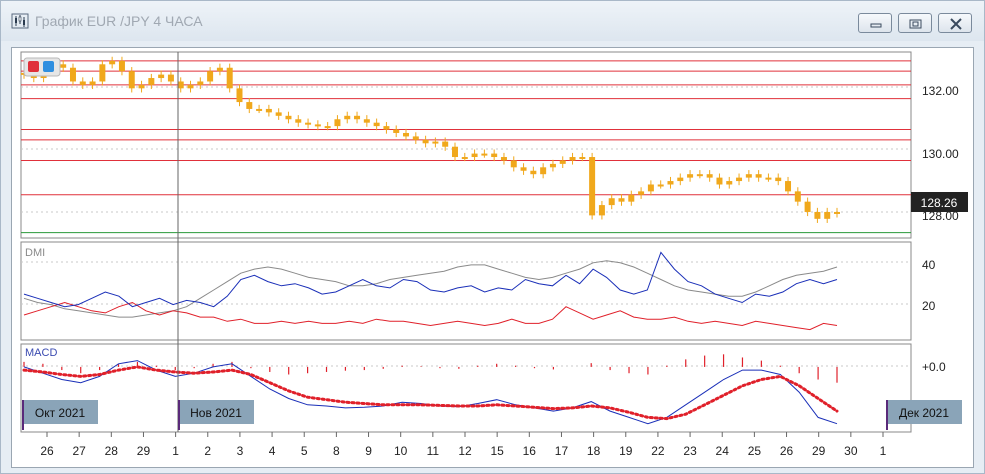 Image resolution: width=985 pixels, height=474 pixels. Describe the element at coordinates (79, 451) in the screenshot. I see `x-tick-label: 27` at that location.